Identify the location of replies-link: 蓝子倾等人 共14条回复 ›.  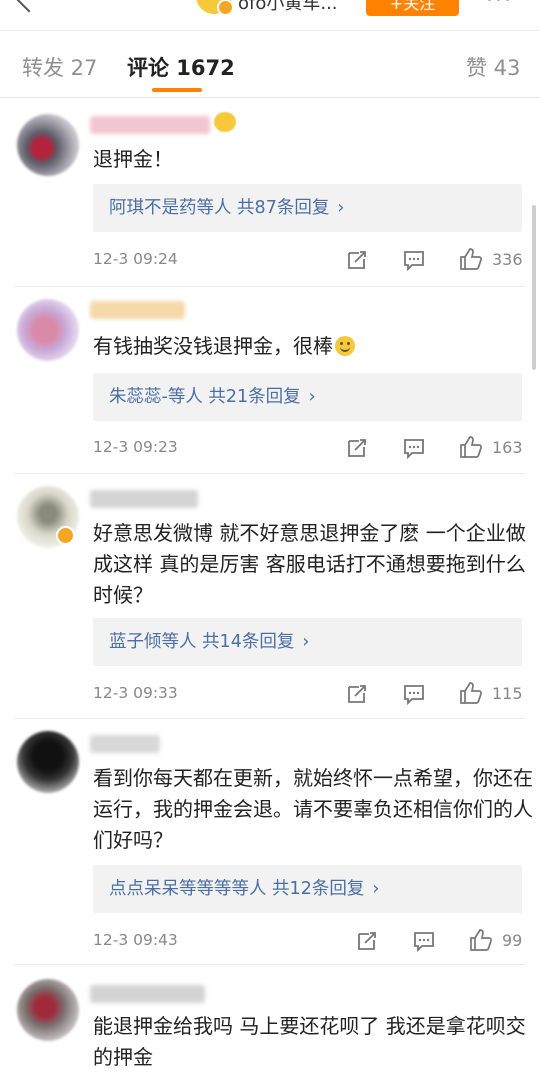
(307, 642).